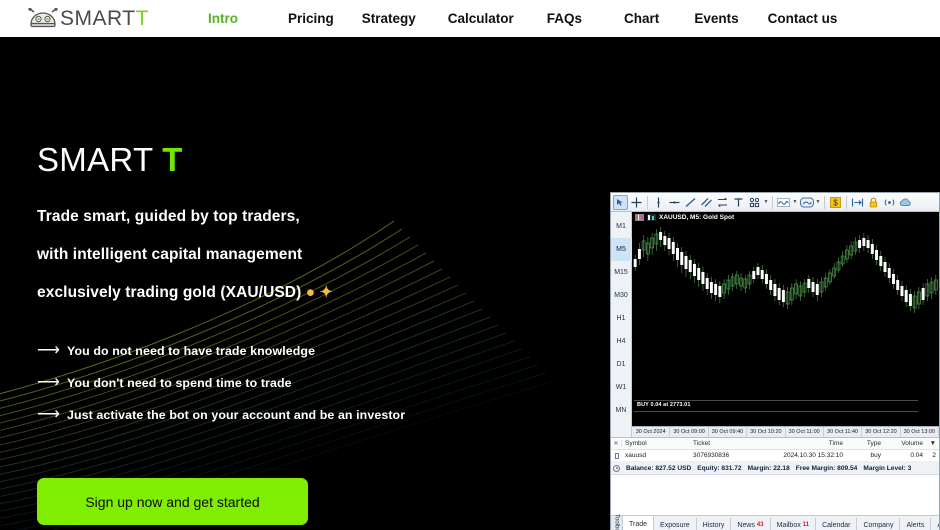 The height and width of the screenshot is (530, 940). What do you see at coordinates (621, 387) in the screenshot?
I see `timeframe-w1: W1` at bounding box center [621, 387].